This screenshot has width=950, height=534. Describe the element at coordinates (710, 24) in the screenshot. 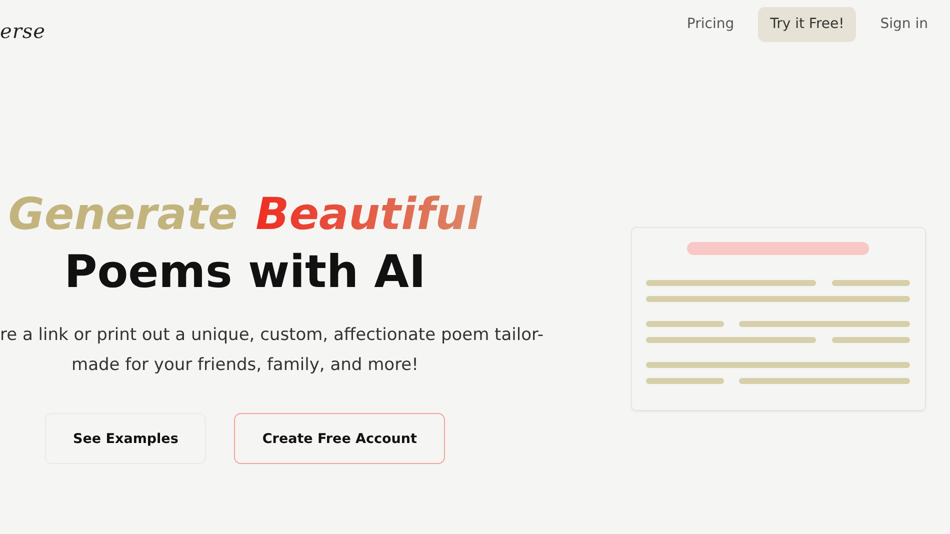

I see `nav-link: Pricing` at that location.